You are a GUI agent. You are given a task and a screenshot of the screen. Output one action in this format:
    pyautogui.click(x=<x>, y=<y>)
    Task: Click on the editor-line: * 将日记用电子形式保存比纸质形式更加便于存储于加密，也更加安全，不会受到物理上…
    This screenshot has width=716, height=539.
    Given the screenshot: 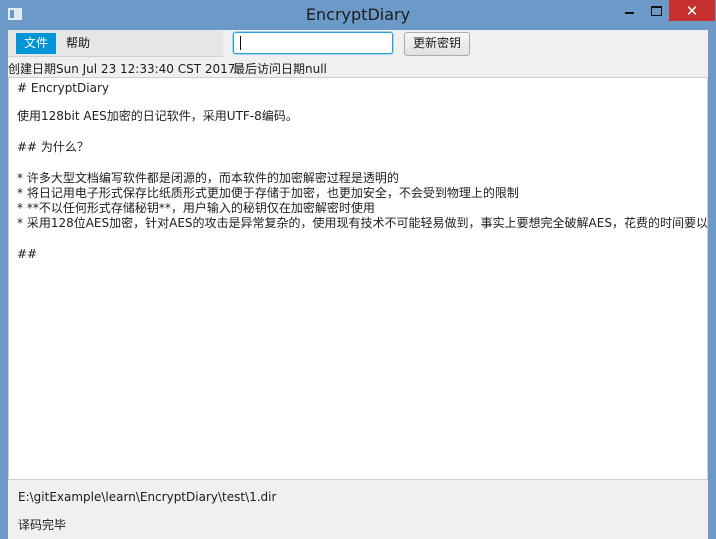 What is the action you would take?
    pyautogui.click(x=268, y=193)
    